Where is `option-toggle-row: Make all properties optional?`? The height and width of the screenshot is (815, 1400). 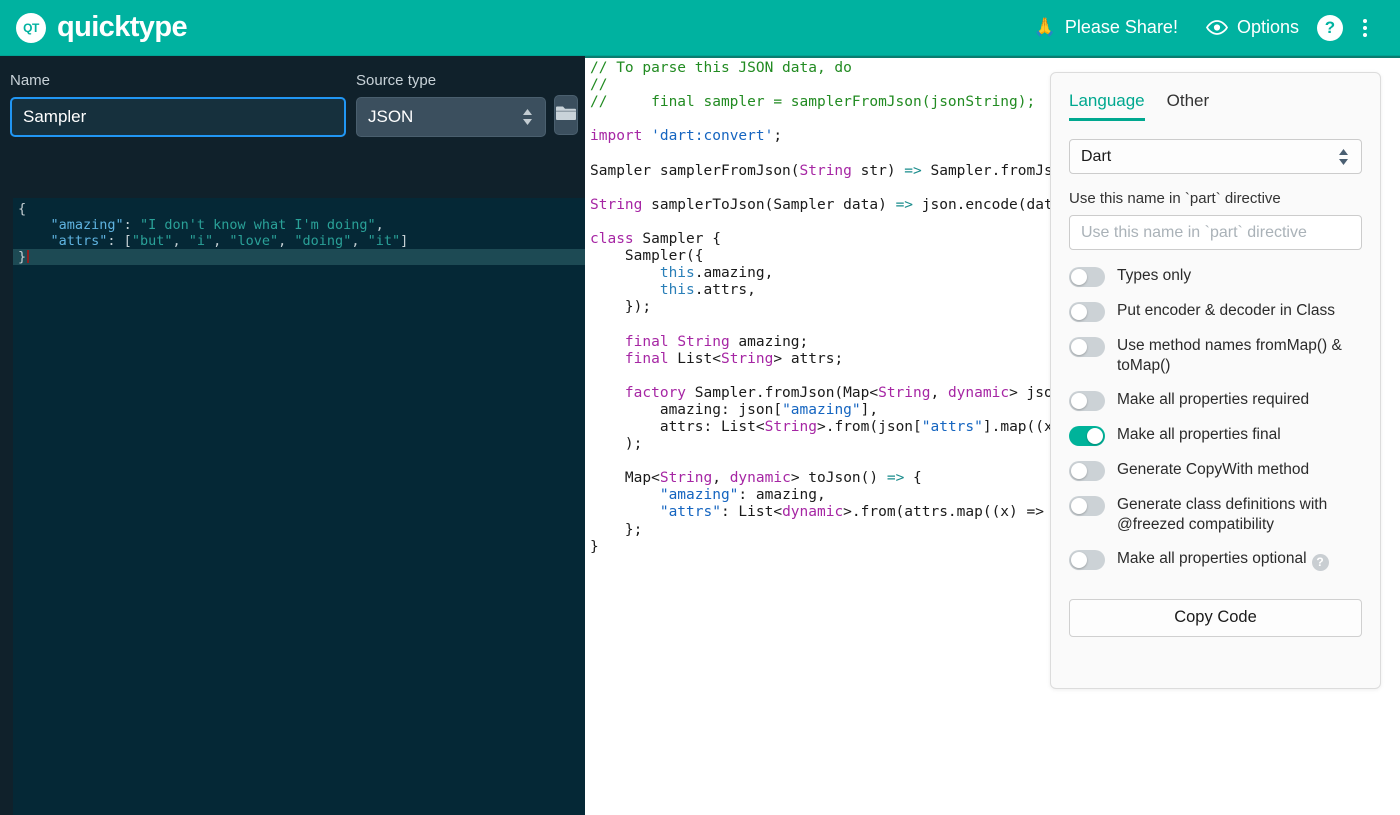 option-toggle-row: Make all properties optional? is located at coordinates (1215, 560).